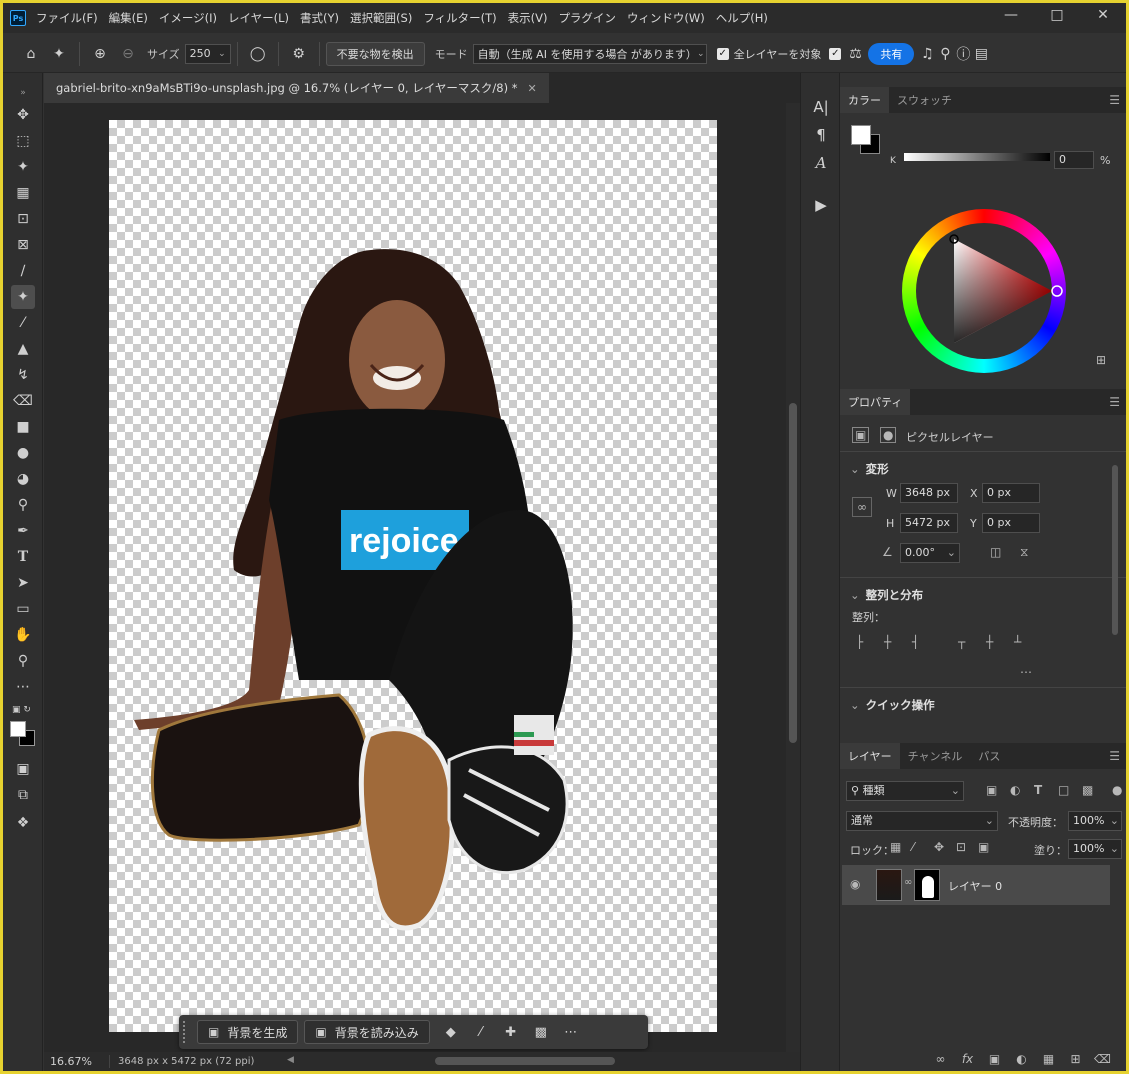 Image resolution: width=1129 pixels, height=1074 pixels. What do you see at coordinates (23, 710) in the screenshot?
I see `default-colors-icon: ▣ ↻` at bounding box center [23, 710].